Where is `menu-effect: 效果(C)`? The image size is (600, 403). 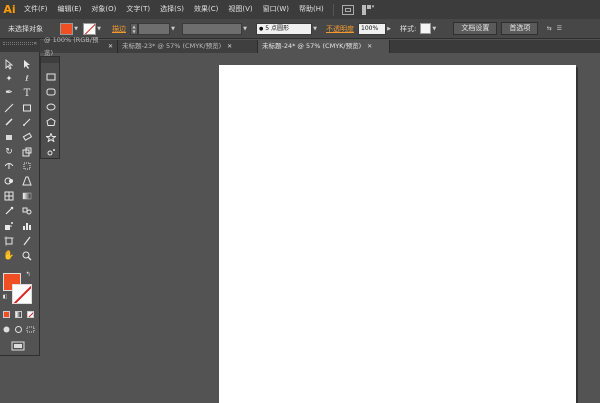 menu-effect: 效果(C) is located at coordinates (206, 9).